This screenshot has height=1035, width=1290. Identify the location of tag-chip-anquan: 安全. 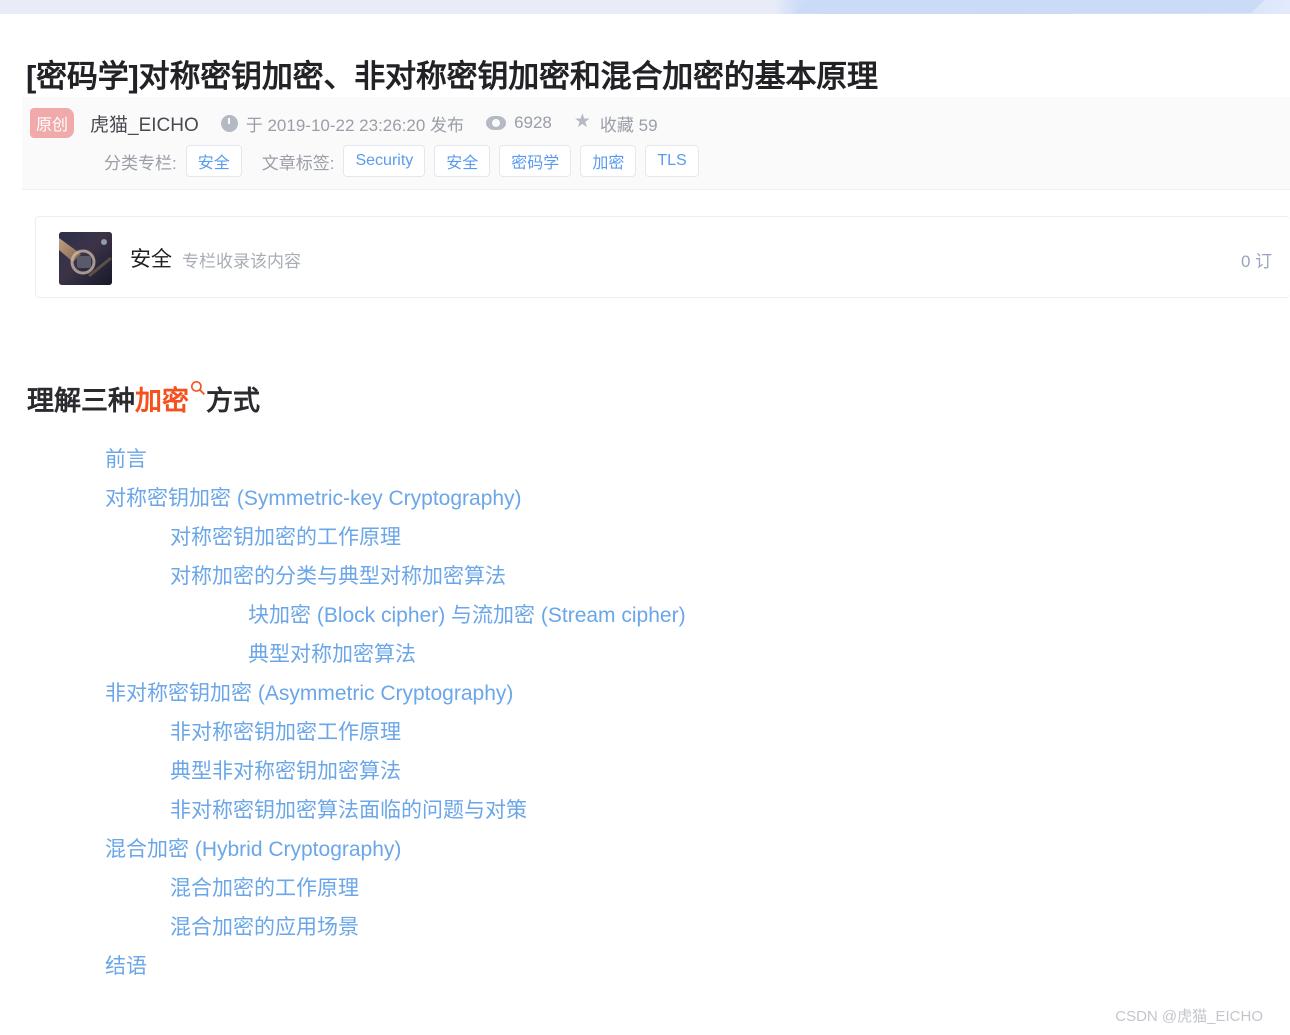
(462, 161).